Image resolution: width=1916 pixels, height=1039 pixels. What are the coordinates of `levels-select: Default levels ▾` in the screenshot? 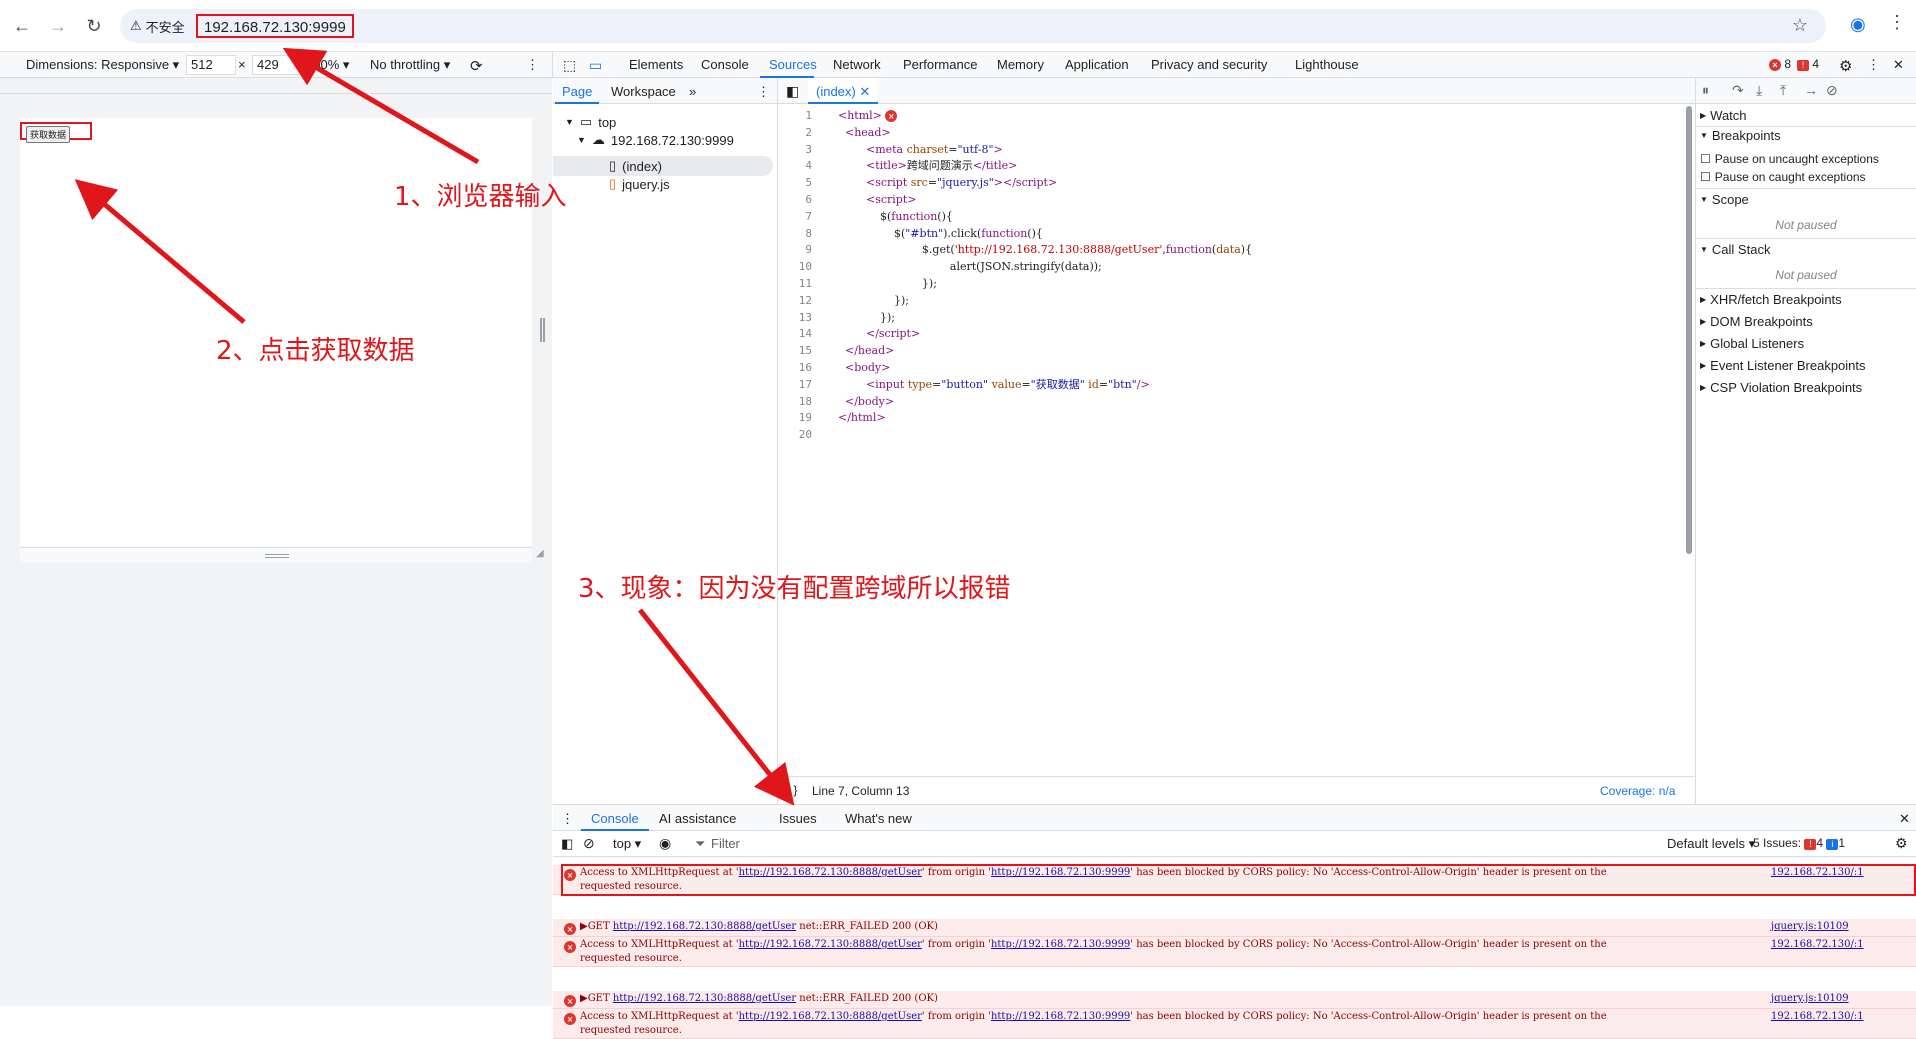 It's located at (1711, 844).